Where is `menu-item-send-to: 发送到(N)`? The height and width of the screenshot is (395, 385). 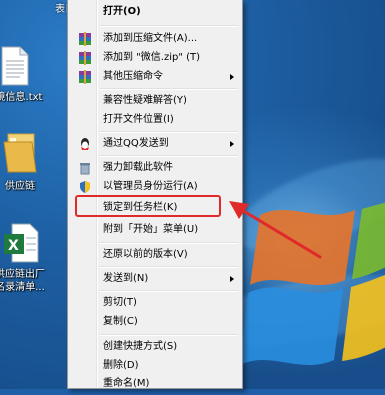
menu-item-send-to: 发送到(N) is located at coordinates (155, 279).